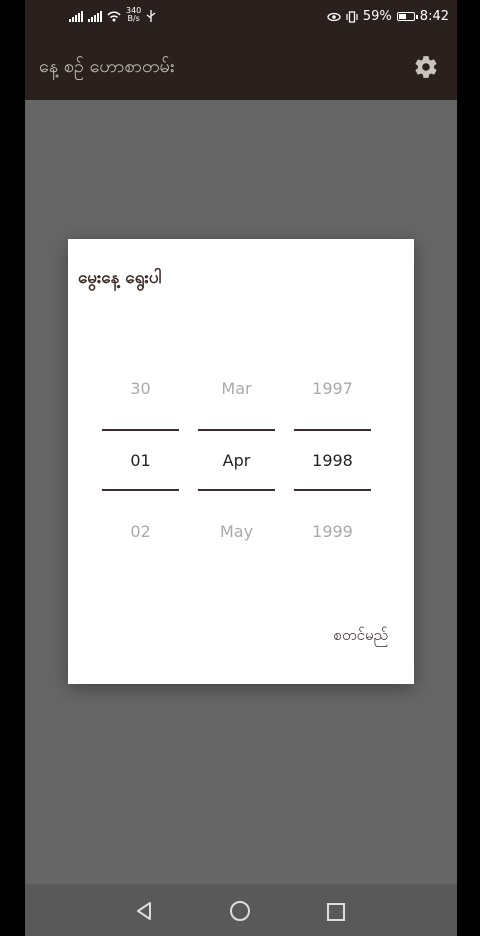 This screenshot has height=936, width=480. What do you see at coordinates (236, 490) in the screenshot?
I see `month-divider-bottom` at bounding box center [236, 490].